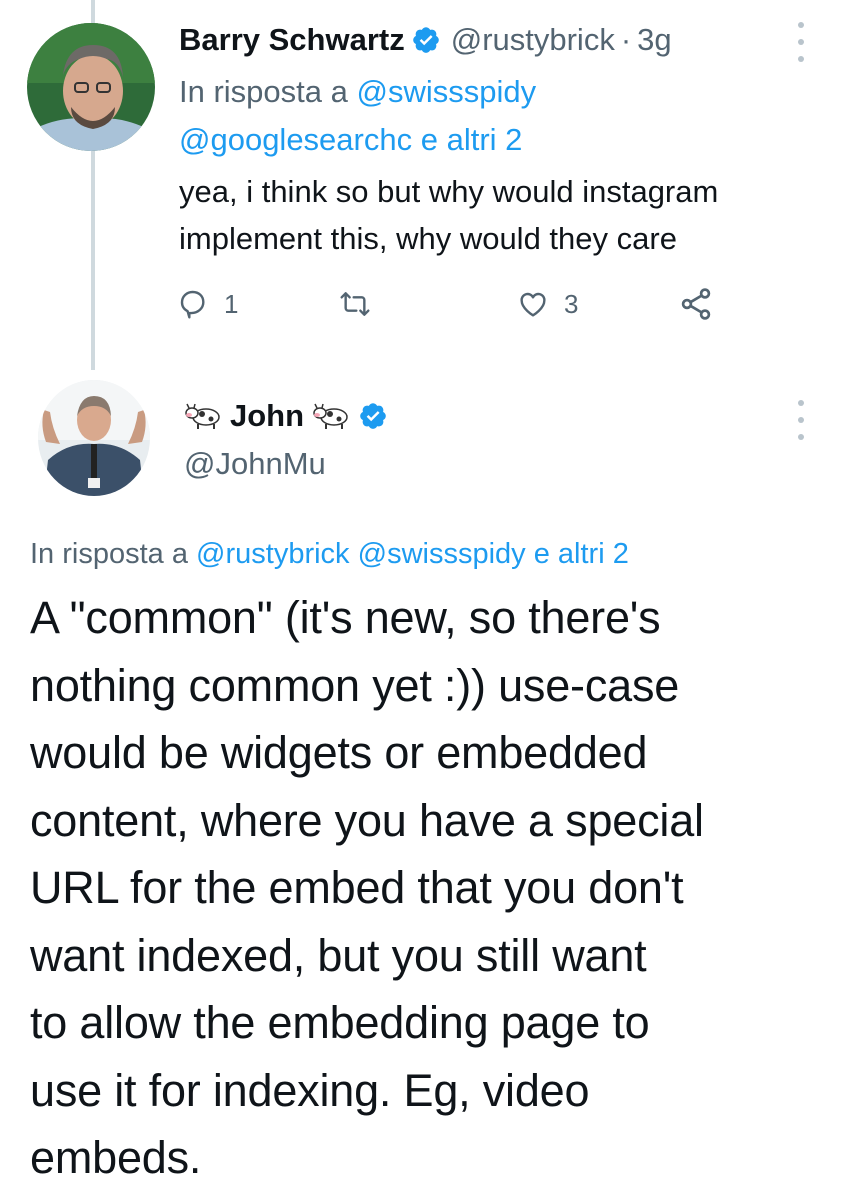 This screenshot has width=848, height=1200. I want to click on like-icon, so click(533, 304).